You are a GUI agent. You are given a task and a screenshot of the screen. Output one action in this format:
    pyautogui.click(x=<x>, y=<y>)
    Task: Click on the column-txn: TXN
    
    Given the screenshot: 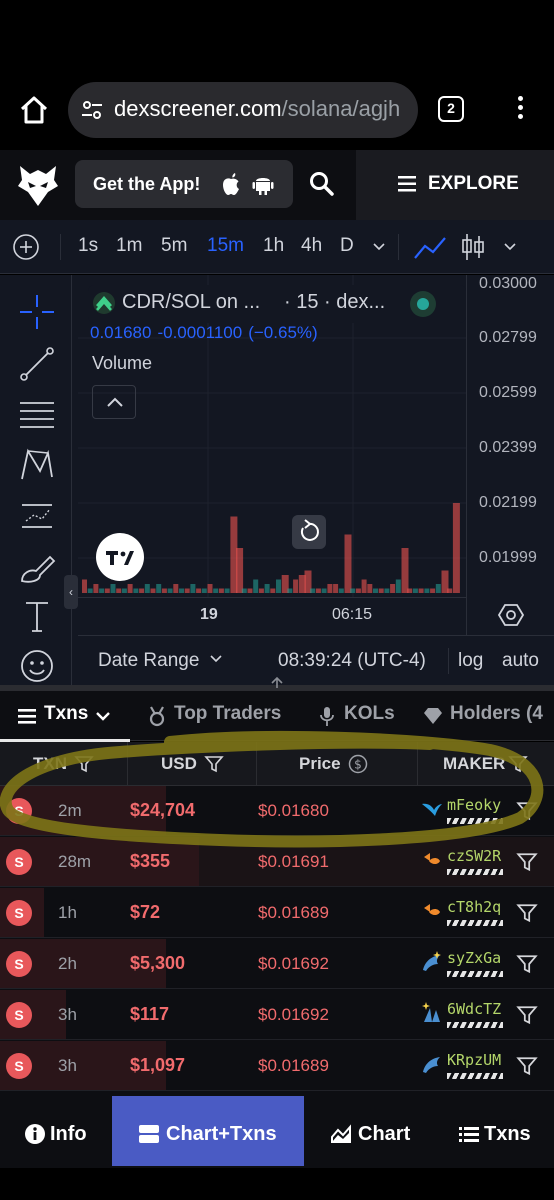 What is the action you would take?
    pyautogui.click(x=64, y=764)
    